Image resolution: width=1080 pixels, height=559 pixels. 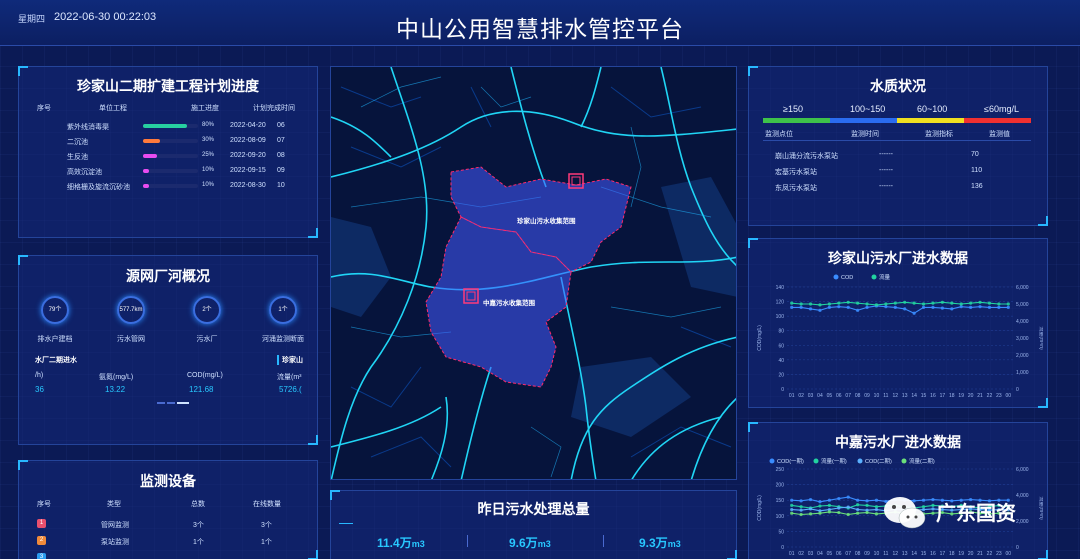 I want to click on y-tick-label: 80, so click(x=781, y=332).